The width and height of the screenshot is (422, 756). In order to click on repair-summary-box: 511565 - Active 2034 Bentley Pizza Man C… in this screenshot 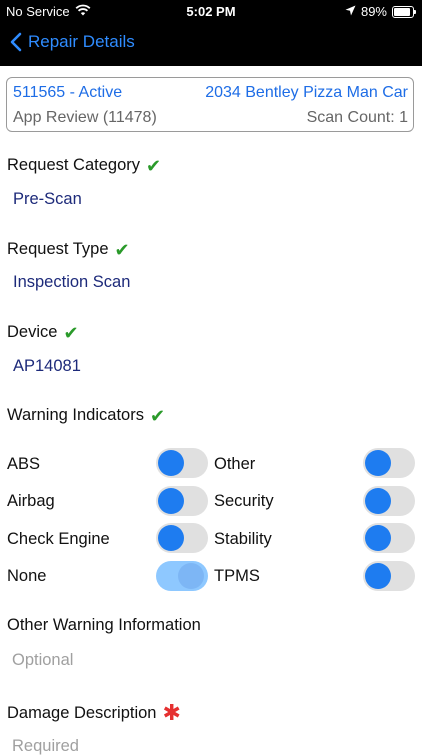, I will do `click(210, 104)`.